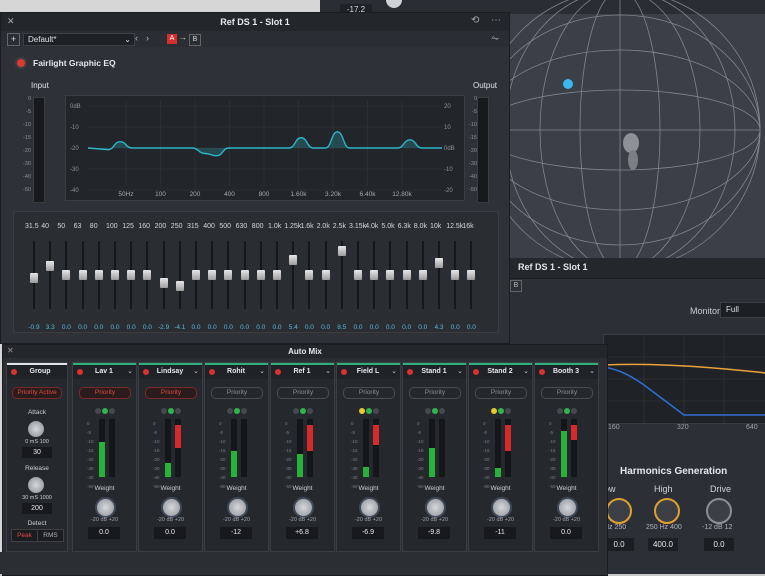 This screenshot has height=576, width=765. I want to click on eq-gain-label-right: 10, so click(447, 128).